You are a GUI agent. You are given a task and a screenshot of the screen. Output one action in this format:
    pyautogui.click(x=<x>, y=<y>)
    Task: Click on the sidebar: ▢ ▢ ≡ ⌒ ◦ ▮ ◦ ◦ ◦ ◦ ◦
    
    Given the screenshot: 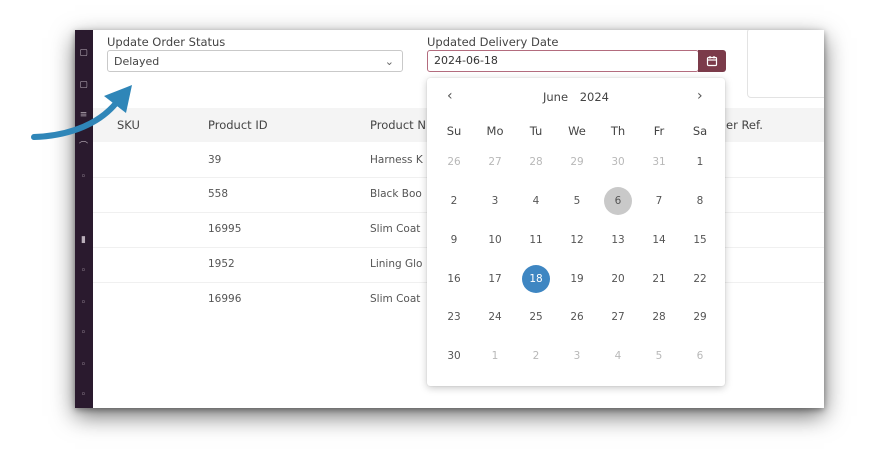 What is the action you would take?
    pyautogui.click(x=84, y=219)
    